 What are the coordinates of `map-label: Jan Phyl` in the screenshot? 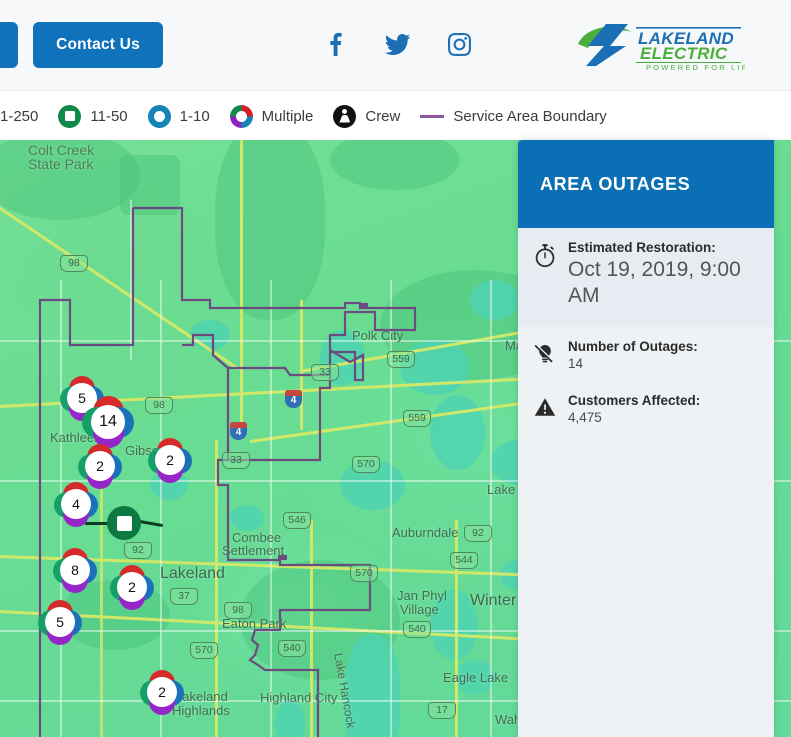 It's located at (422, 595).